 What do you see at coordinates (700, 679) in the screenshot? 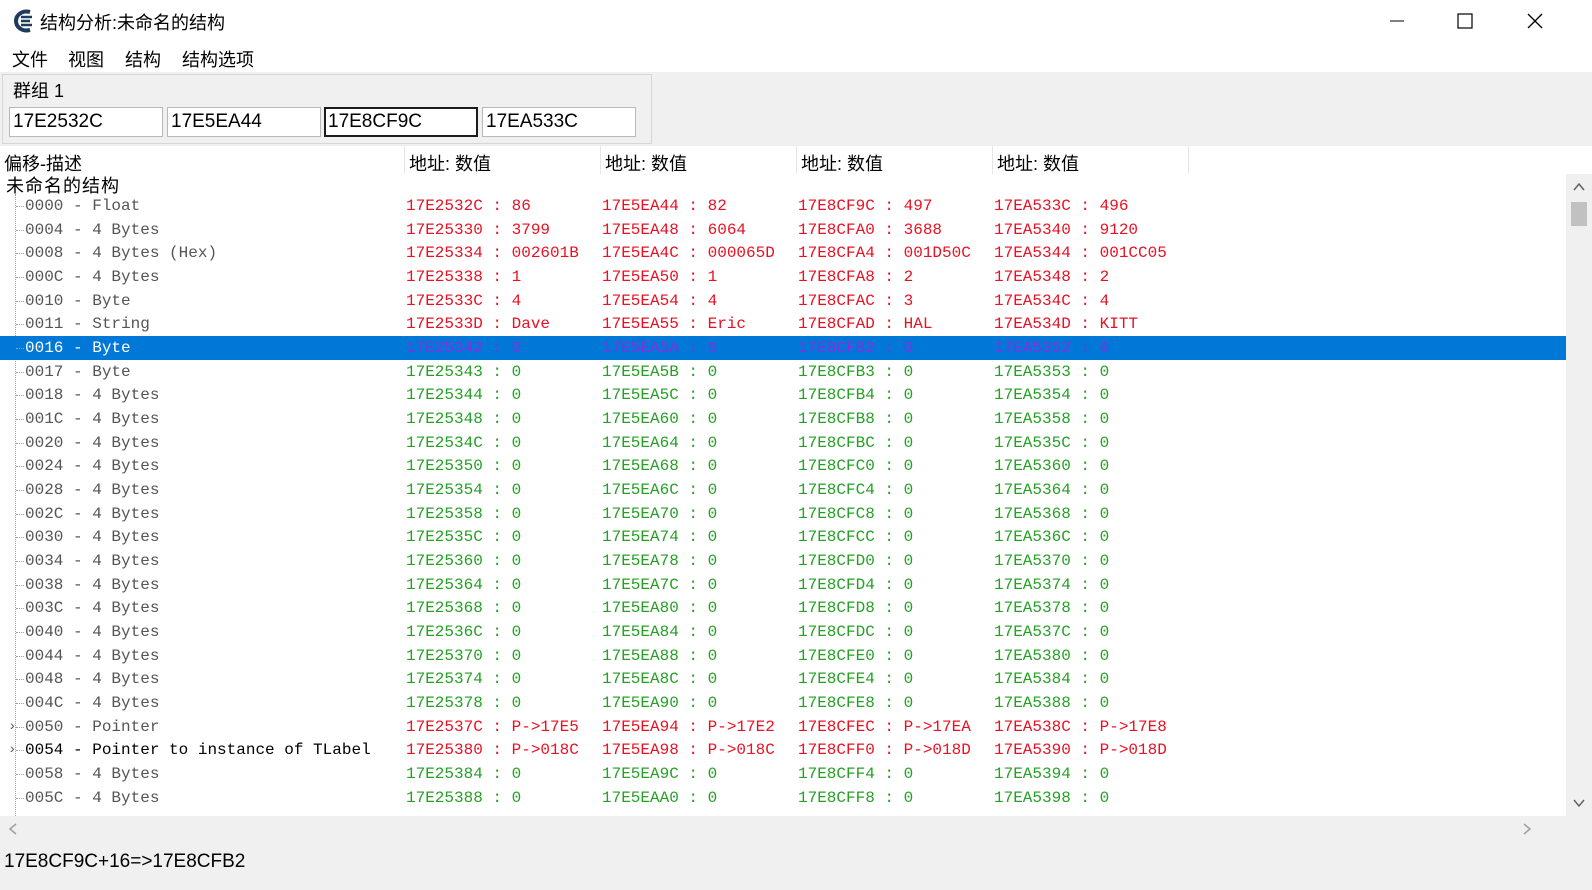
I see `row-address-value: 17E5EA8C : 0` at bounding box center [700, 679].